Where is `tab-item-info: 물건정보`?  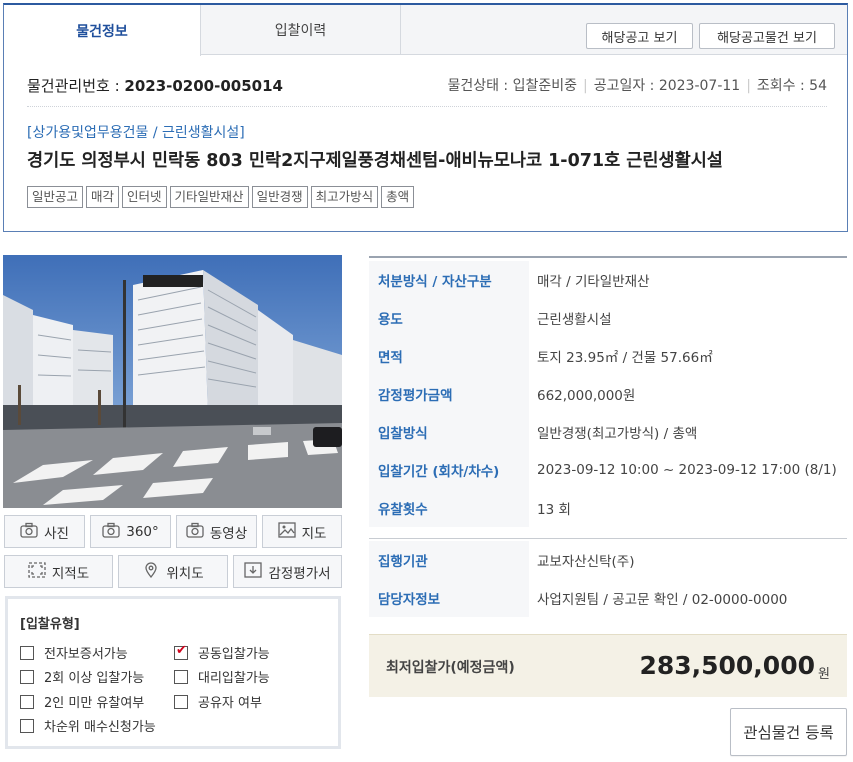 tab-item-info: 물건정보 is located at coordinates (102, 30).